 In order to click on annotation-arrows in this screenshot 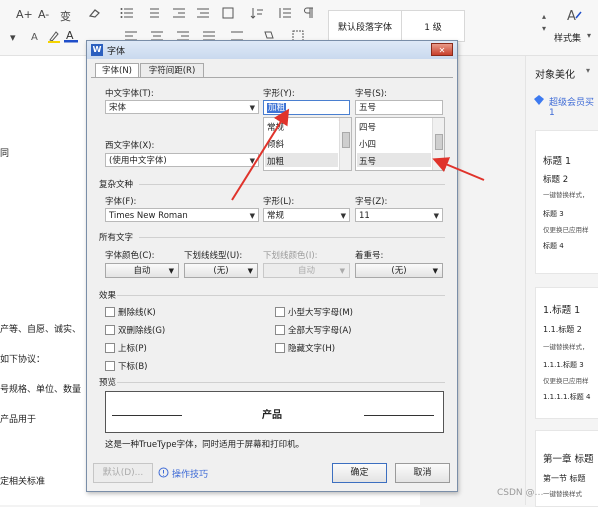, I will do `click(358, 154)`.